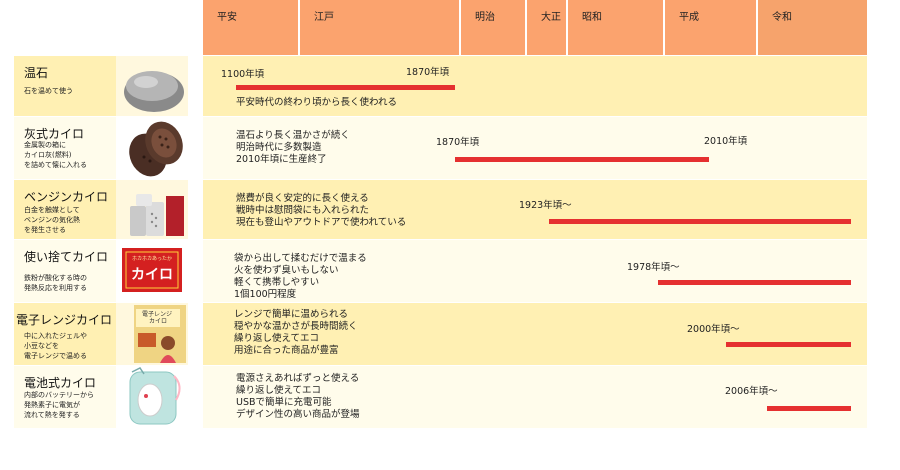 Image resolution: width=900 pixels, height=470 pixels. Describe the element at coordinates (250, 27) in the screenshot. I see `era-heian: 平安` at that location.